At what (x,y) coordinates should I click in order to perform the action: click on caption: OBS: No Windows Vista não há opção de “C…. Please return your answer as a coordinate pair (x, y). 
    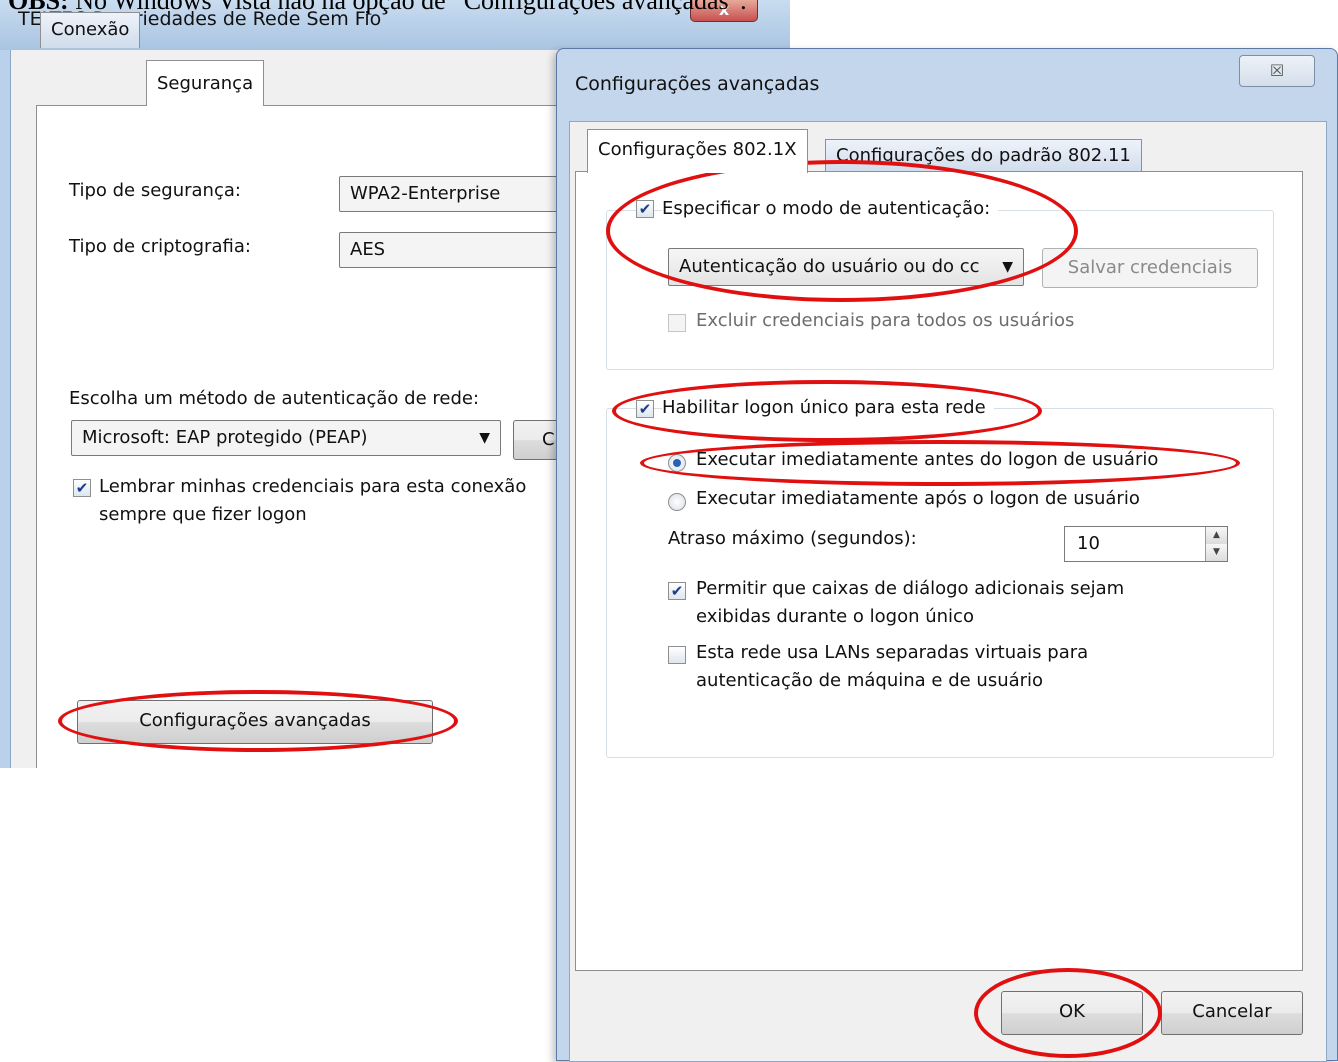
    Looking at the image, I should click on (377, 7).